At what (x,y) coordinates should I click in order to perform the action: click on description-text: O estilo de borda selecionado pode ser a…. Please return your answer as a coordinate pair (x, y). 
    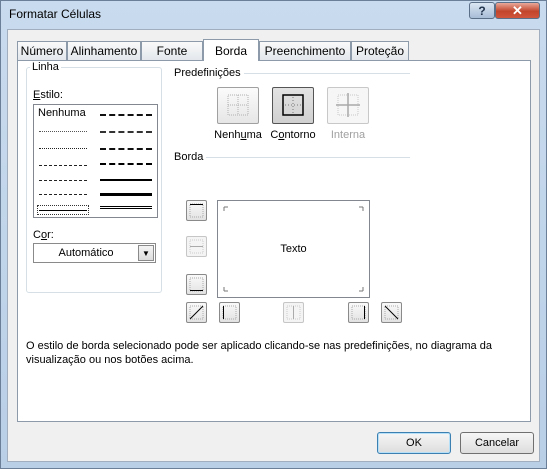
    Looking at the image, I should click on (259, 353).